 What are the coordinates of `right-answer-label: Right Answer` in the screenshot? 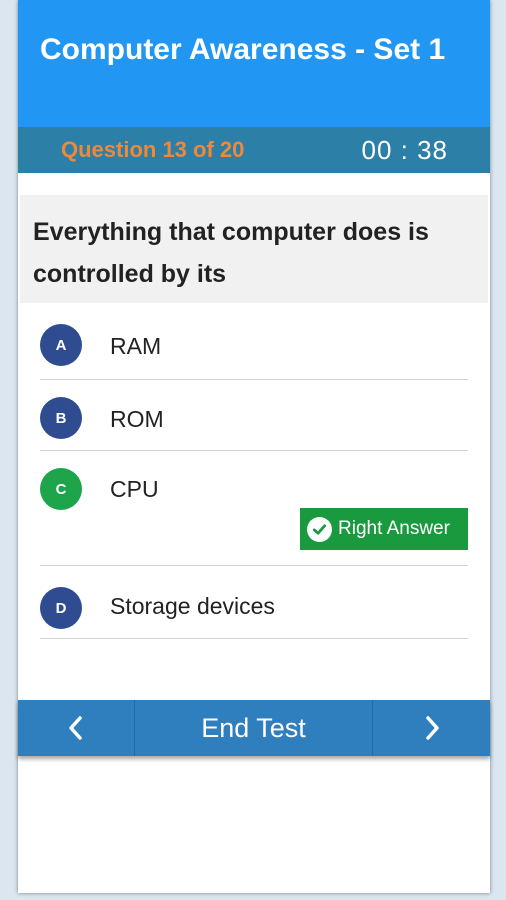 It's located at (394, 528).